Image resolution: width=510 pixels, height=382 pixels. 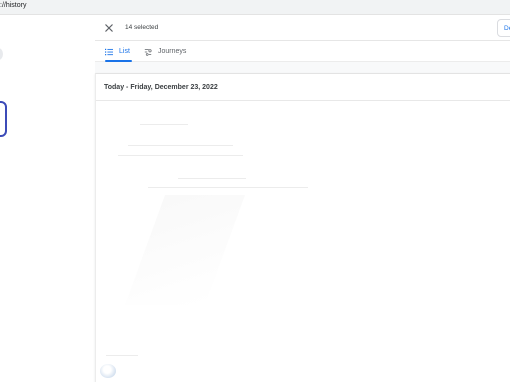 I want to click on avatar, so click(x=108, y=371).